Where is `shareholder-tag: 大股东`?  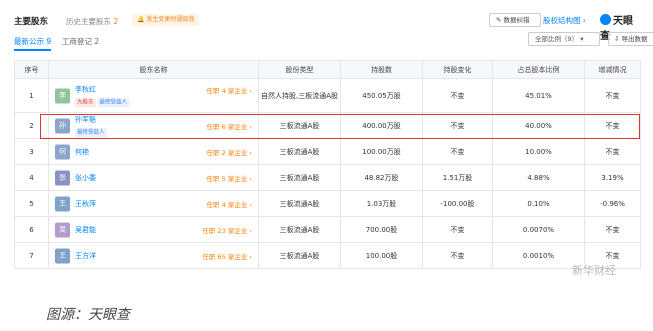
shareholder-tag: 大股东 is located at coordinates (85, 102).